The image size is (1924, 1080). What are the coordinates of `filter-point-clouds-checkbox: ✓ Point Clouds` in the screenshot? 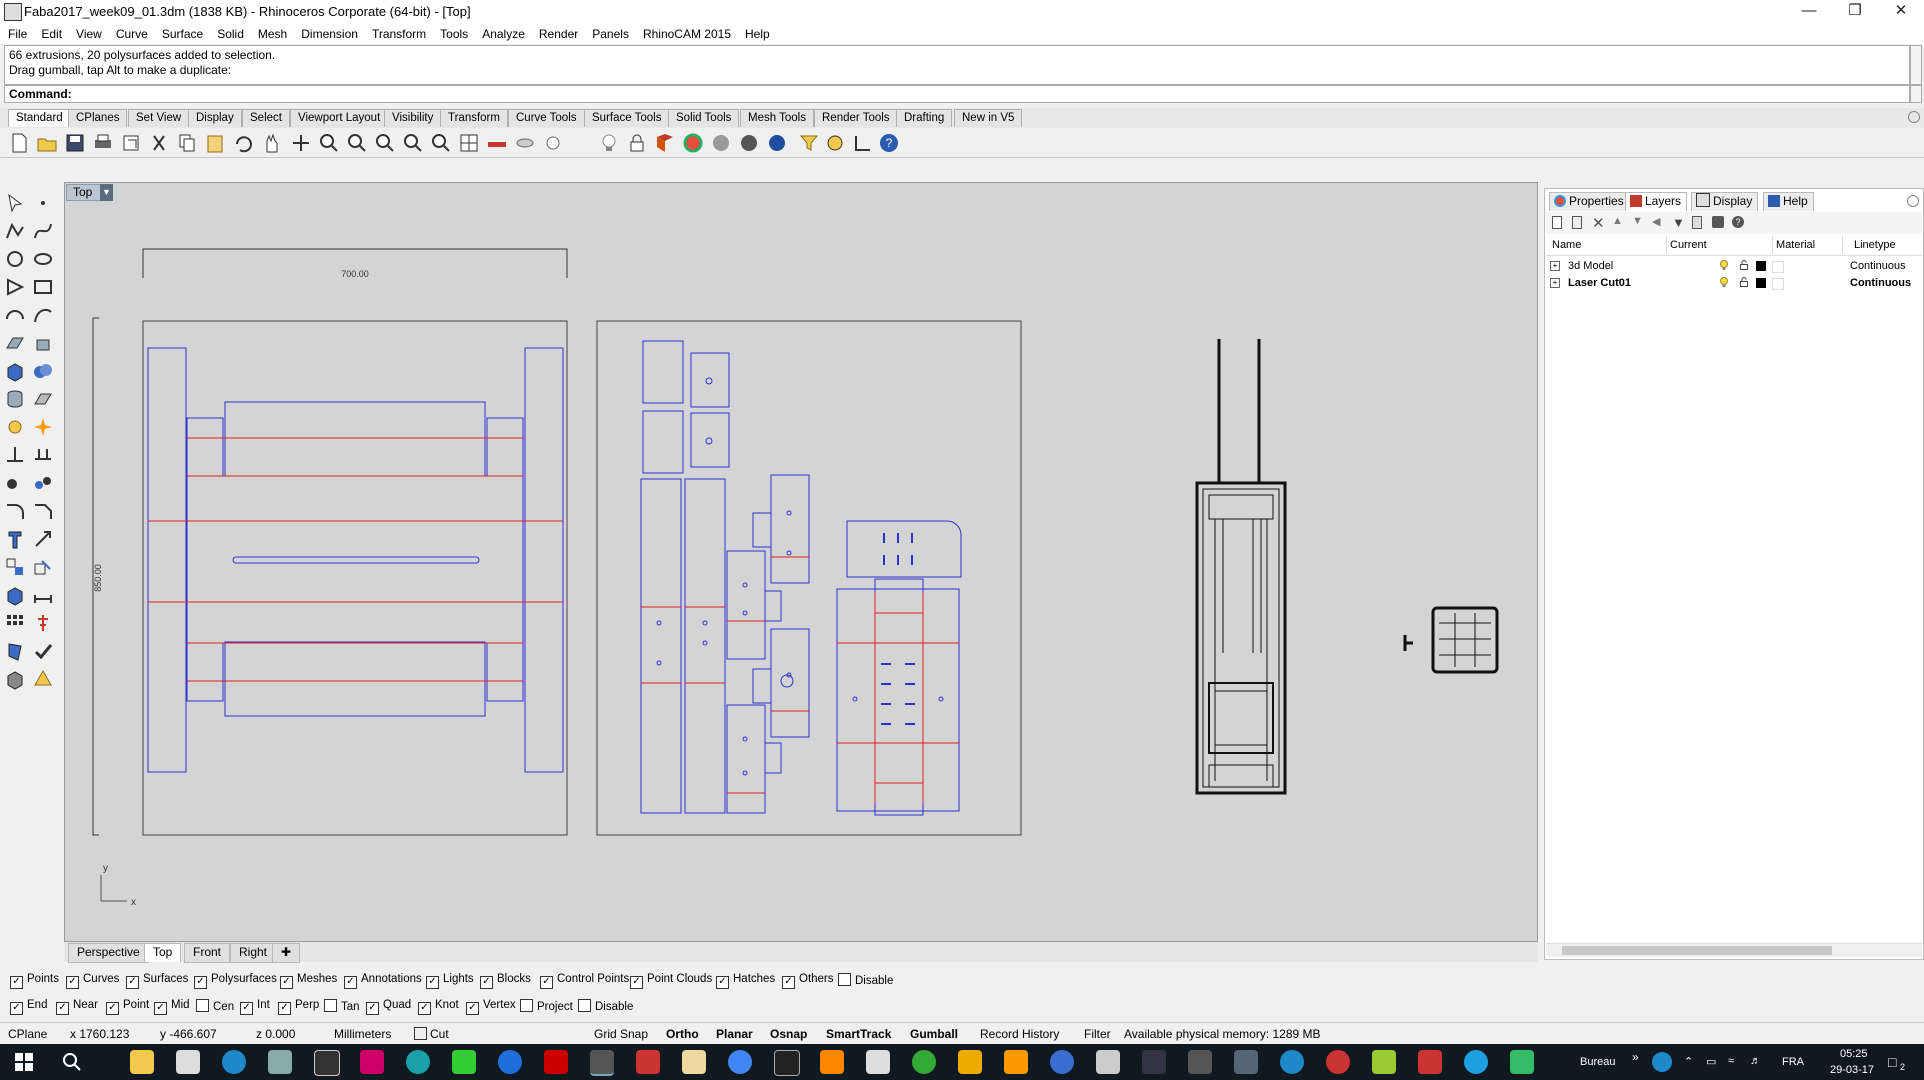 It's located at (671, 981).